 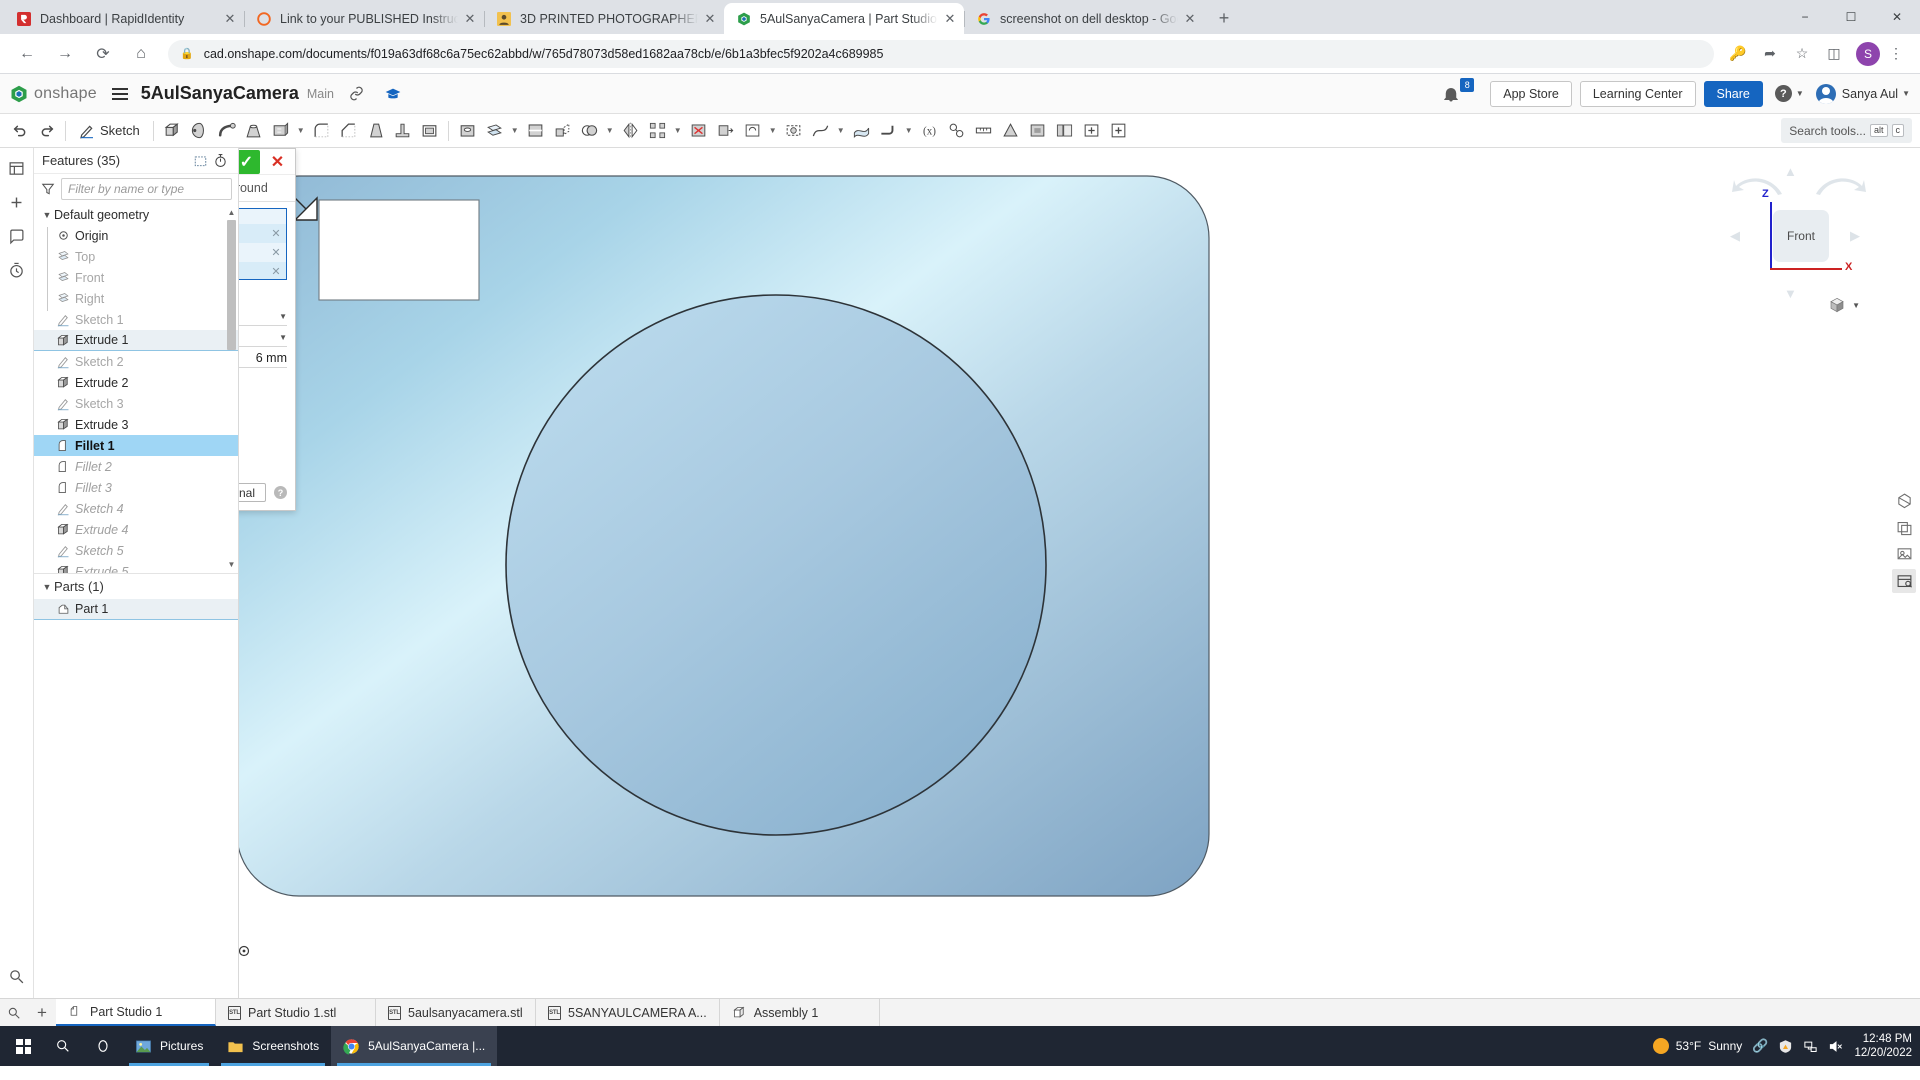 I want to click on plane-icon, so click(x=494, y=130).